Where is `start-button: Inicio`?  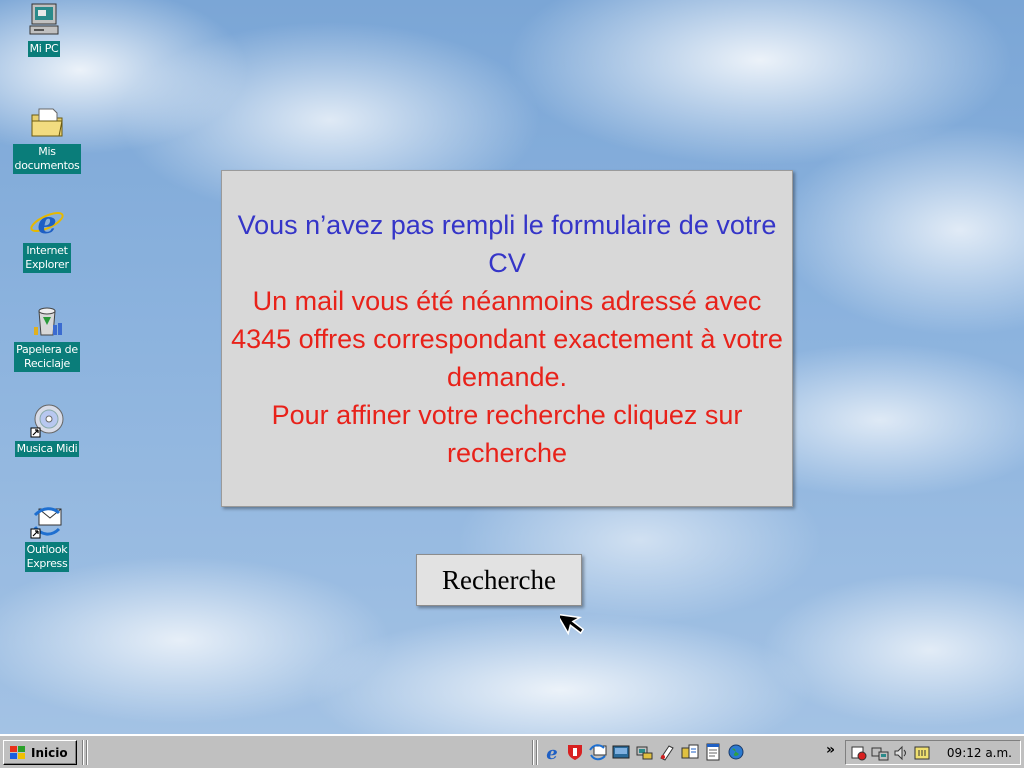 start-button: Inicio is located at coordinates (40, 752).